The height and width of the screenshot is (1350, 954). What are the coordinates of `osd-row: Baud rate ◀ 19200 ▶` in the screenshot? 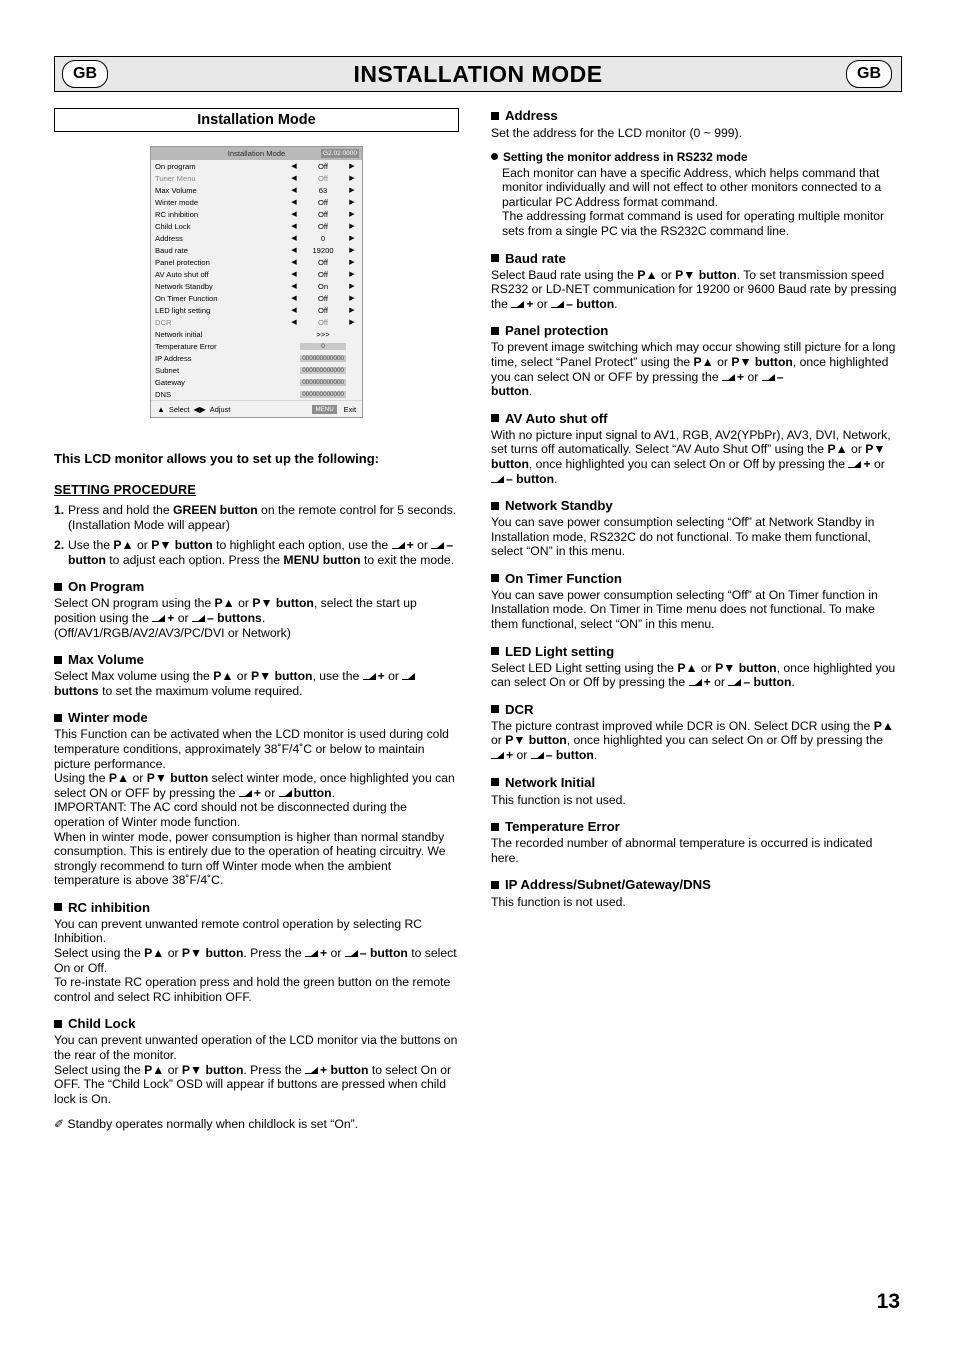 It's located at (256, 250).